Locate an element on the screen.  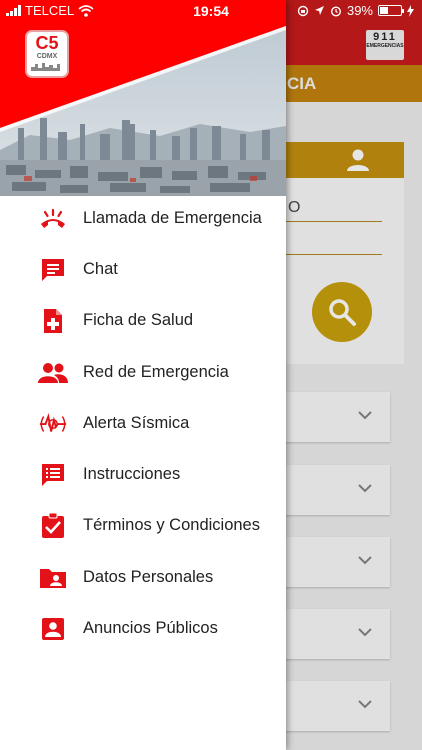
search-card: O is located at coordinates (337, 253).